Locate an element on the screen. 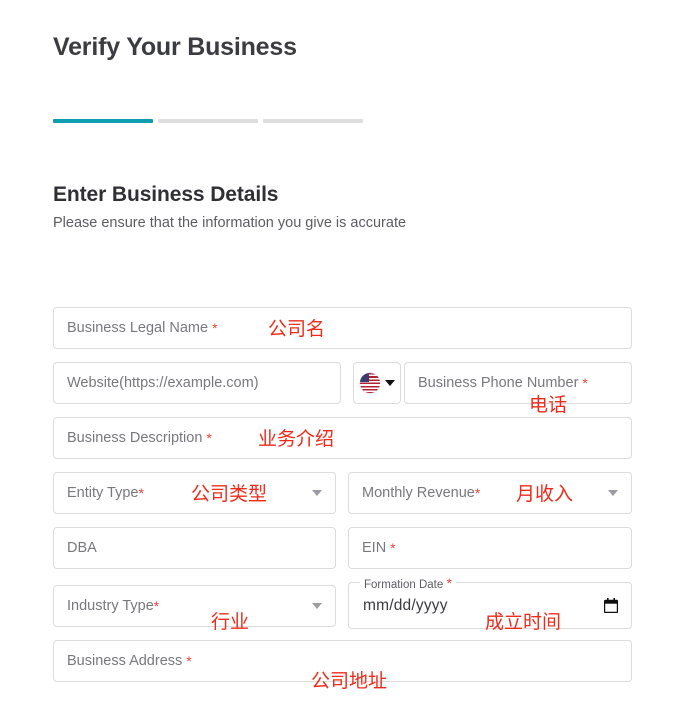 Image resolution: width=675 pixels, height=708 pixels. progress-stepper is located at coordinates (208, 121).